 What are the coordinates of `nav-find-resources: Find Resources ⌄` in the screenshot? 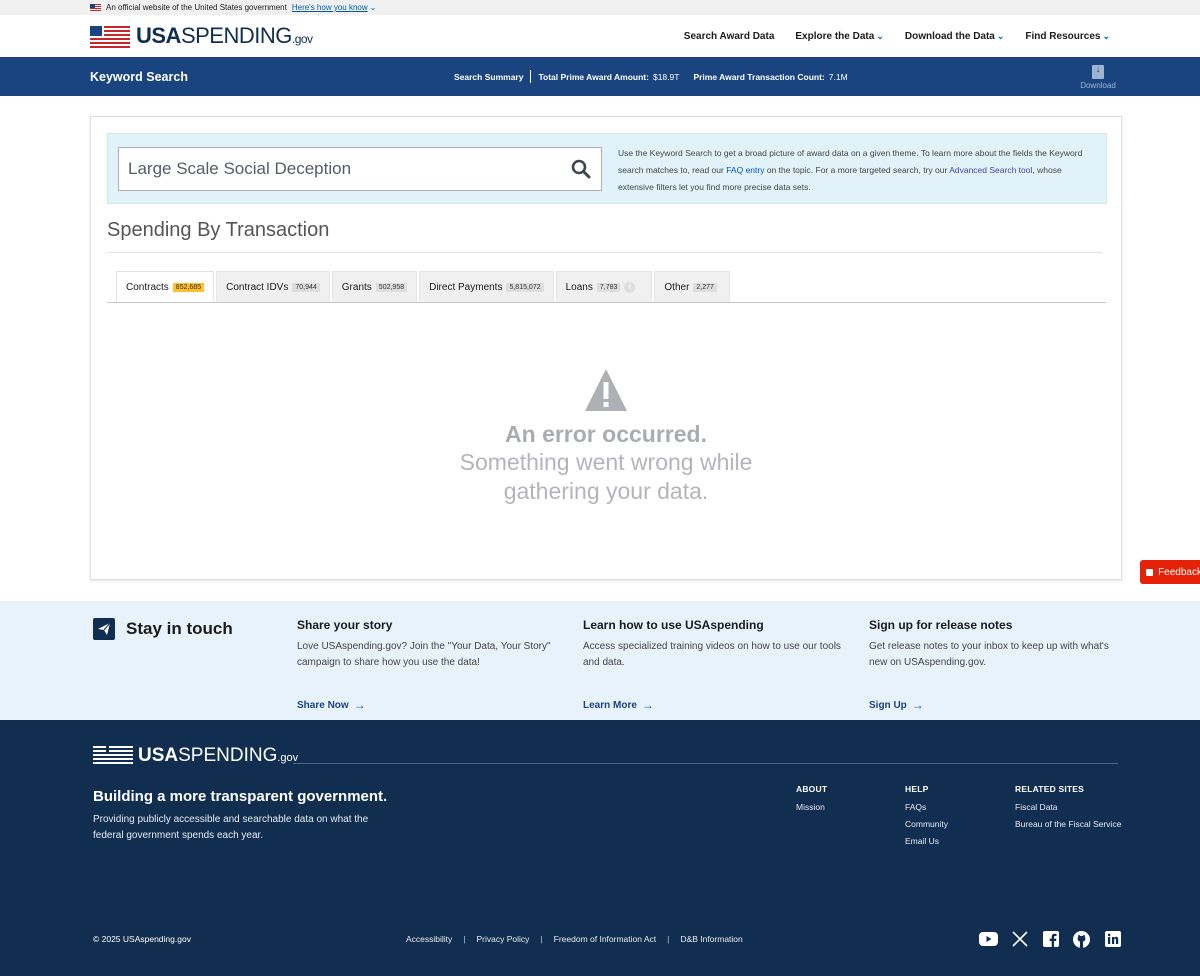 It's located at (1067, 36).